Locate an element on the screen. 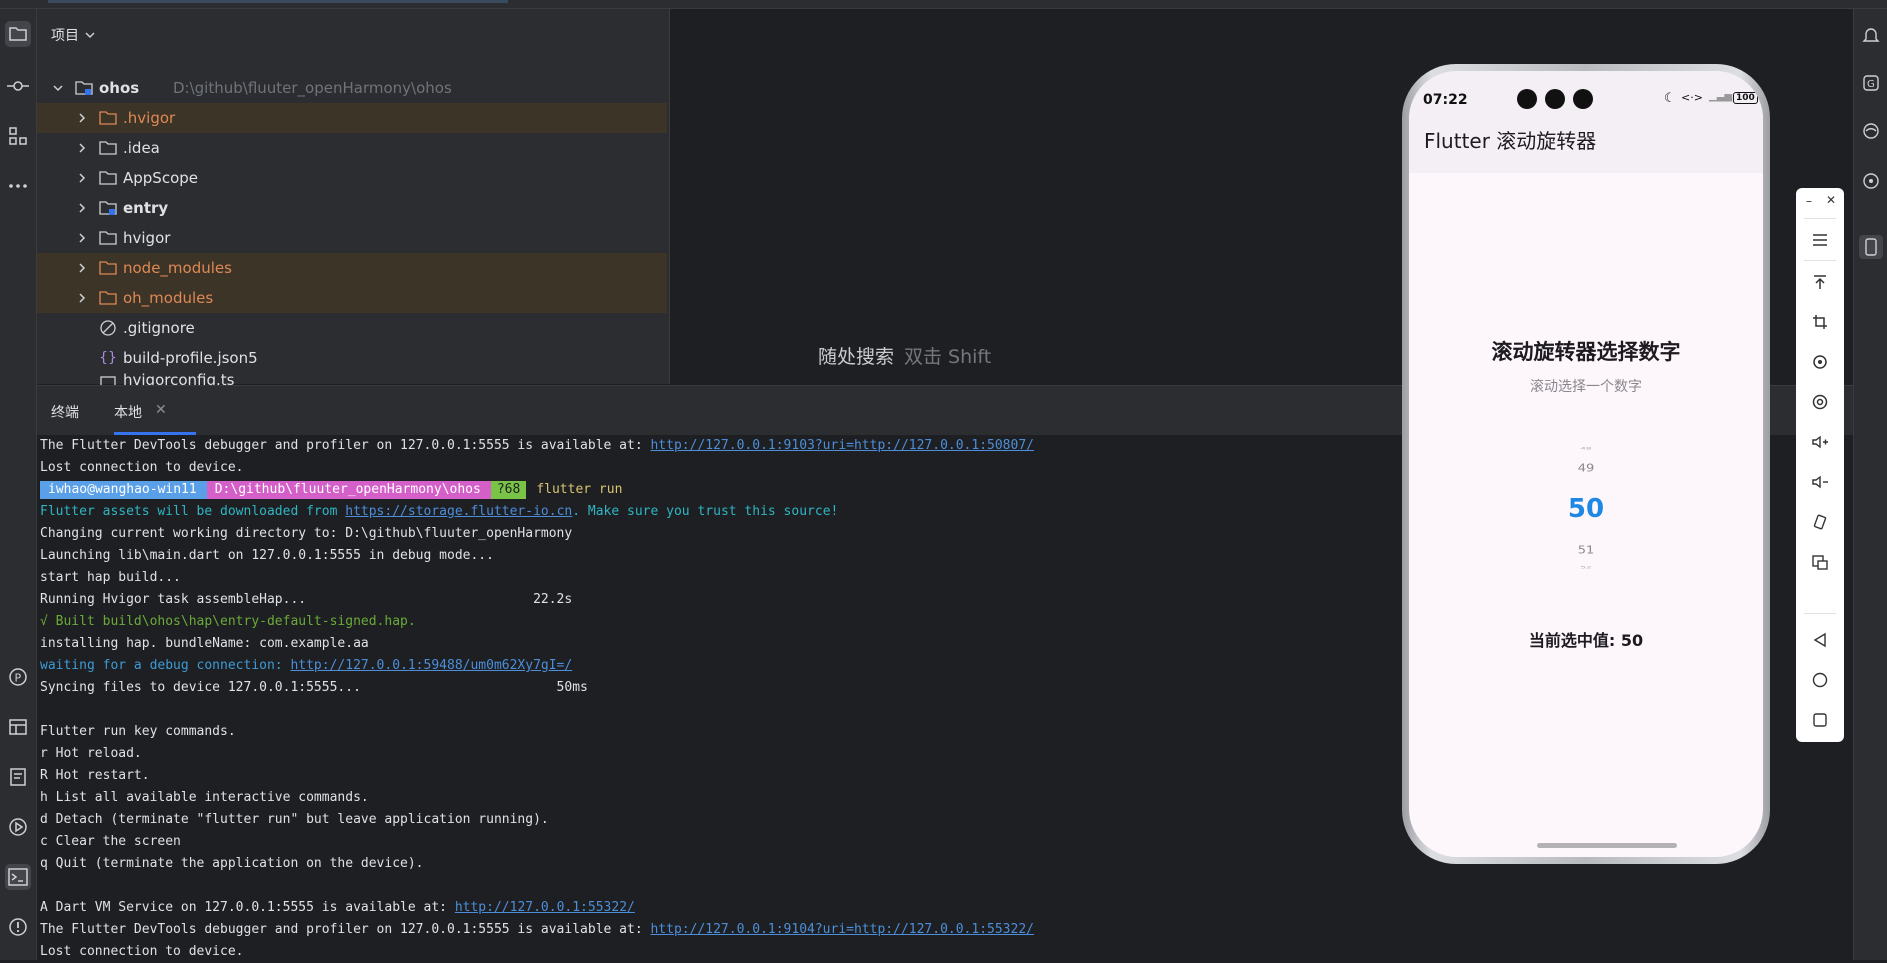 The height and width of the screenshot is (963, 1887). tree-item-folder: AppScope is located at coordinates (352, 178).